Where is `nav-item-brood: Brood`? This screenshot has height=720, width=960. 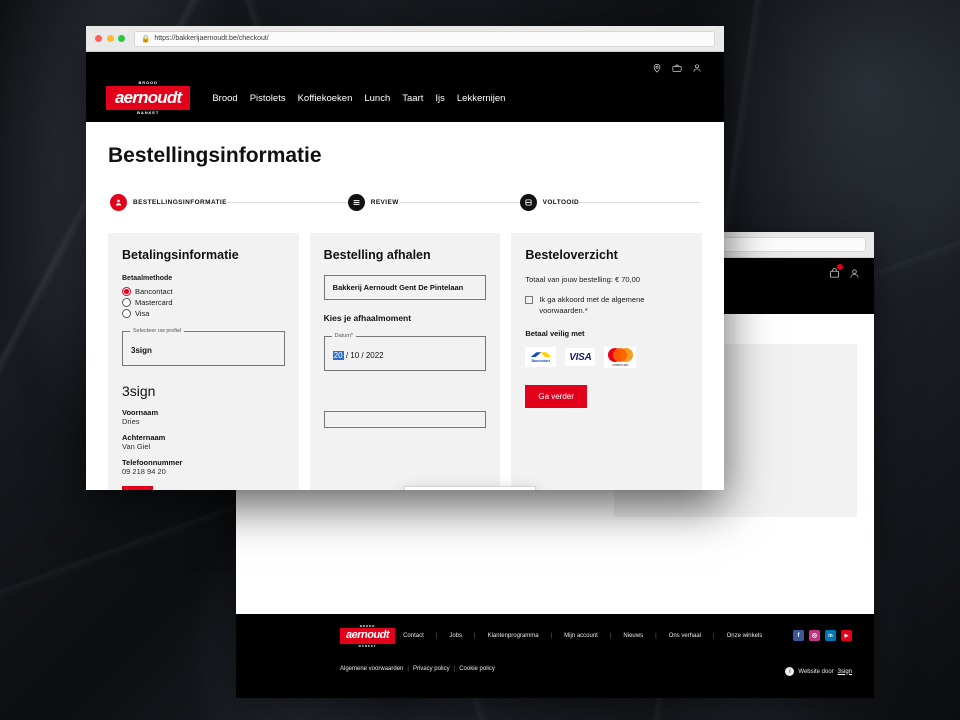 nav-item-brood: Brood is located at coordinates (224, 98).